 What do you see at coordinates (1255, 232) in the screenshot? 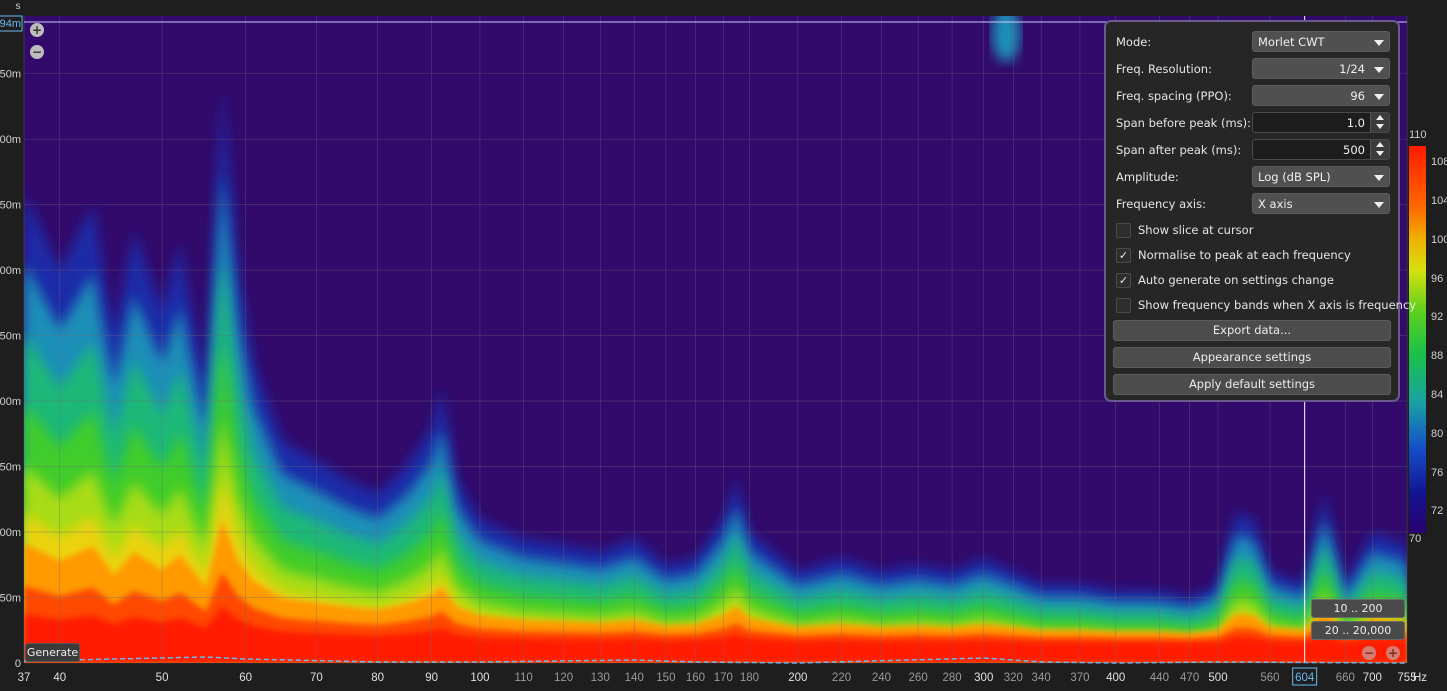
I see `show-slice-checkbox-row: Show slice at cursor` at bounding box center [1255, 232].